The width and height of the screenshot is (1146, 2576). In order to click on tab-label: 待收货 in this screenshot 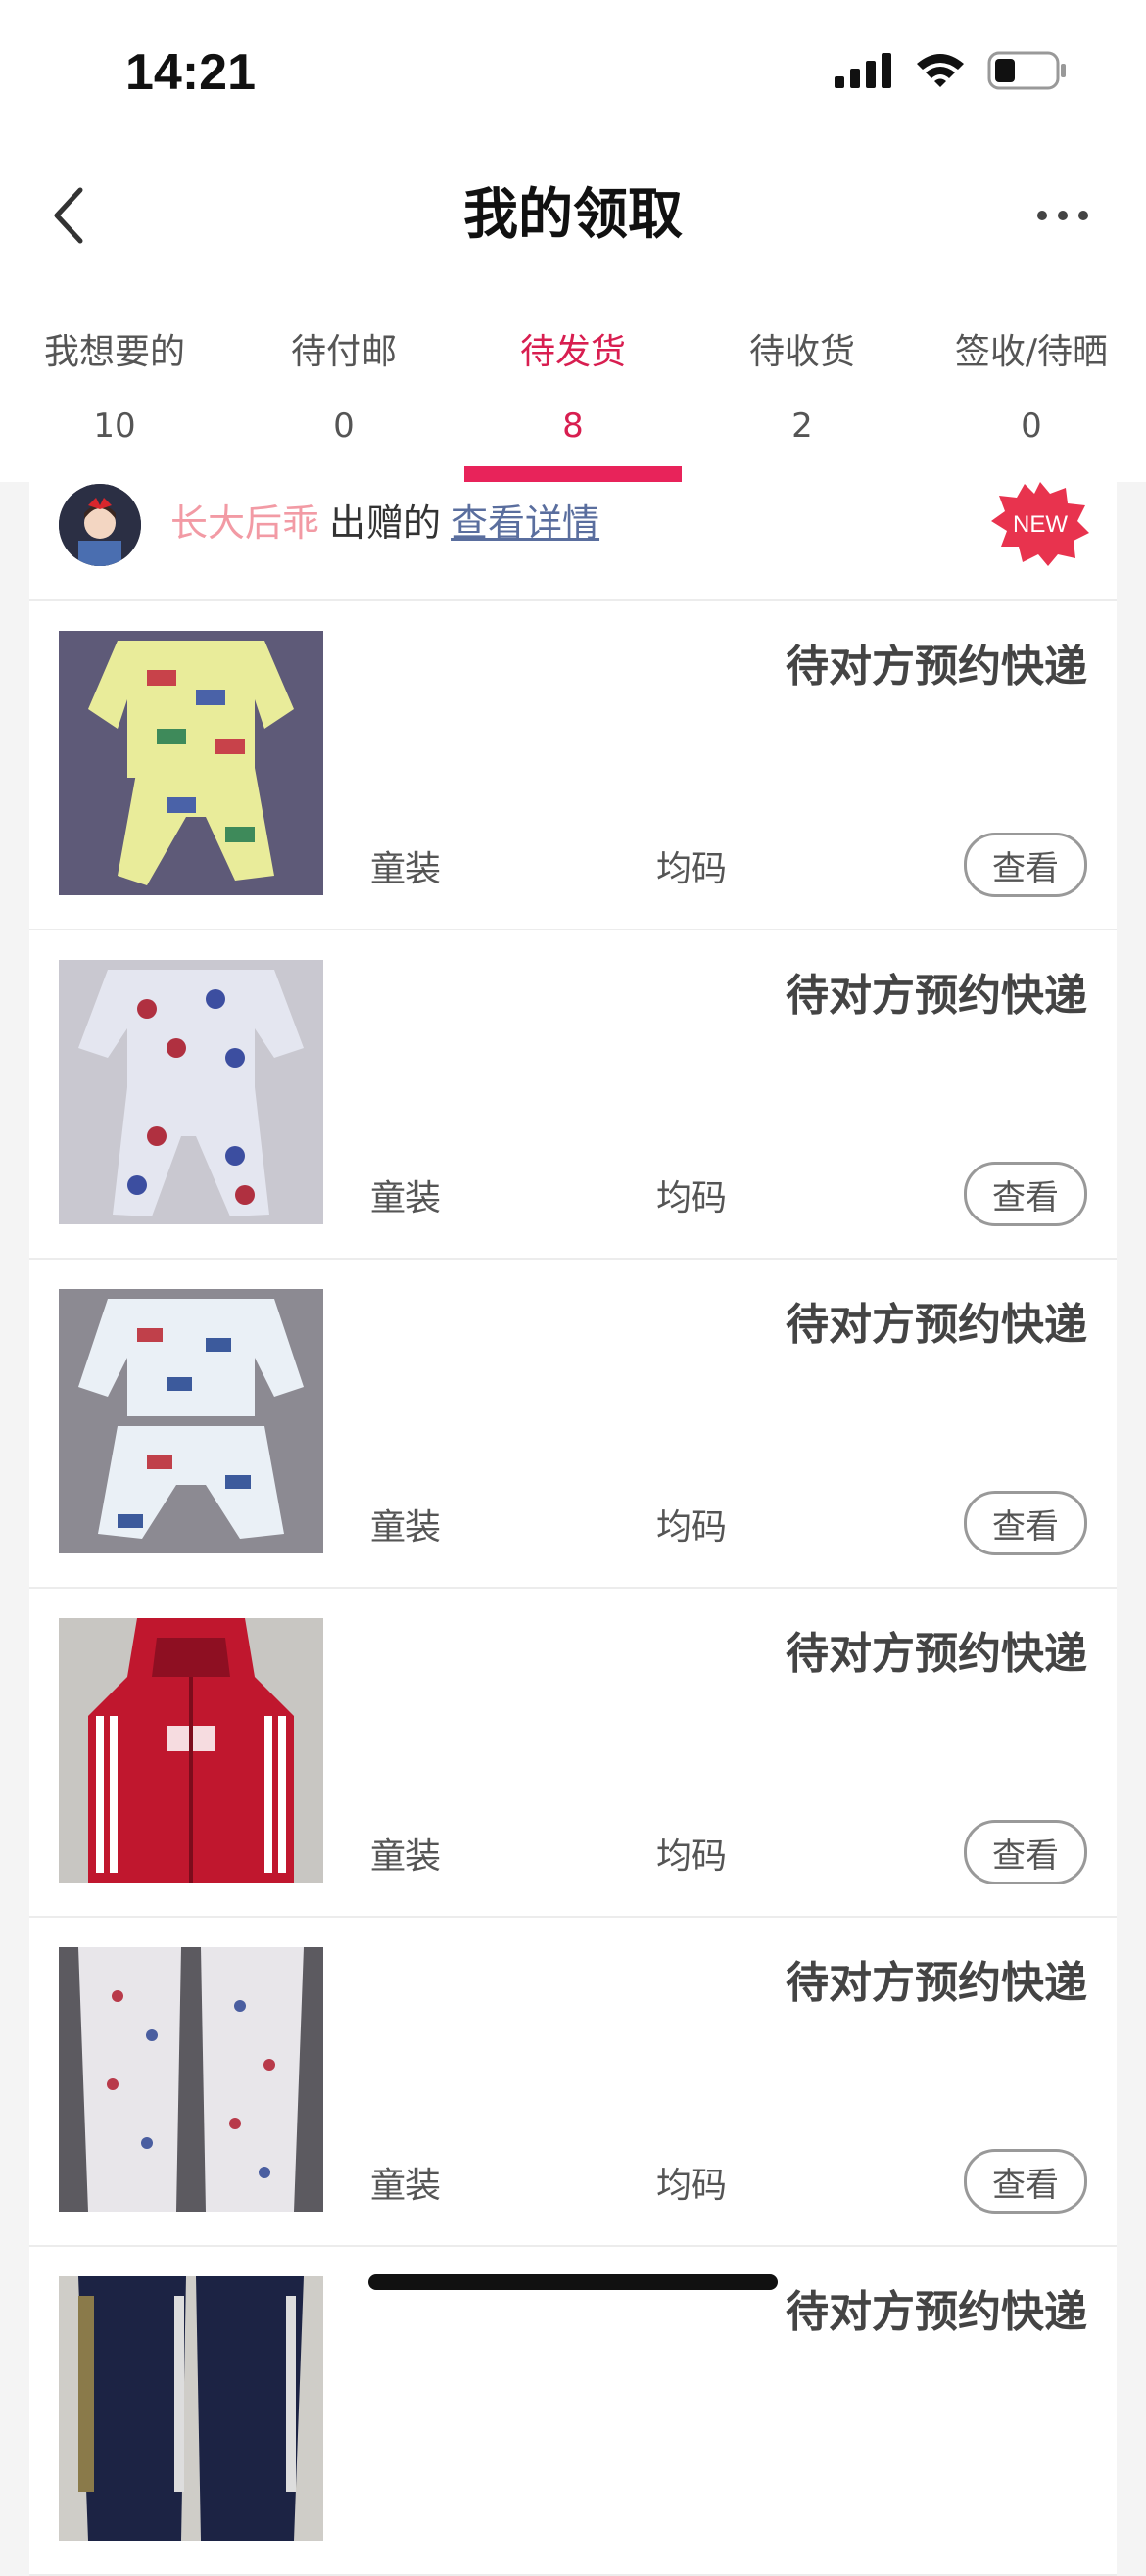, I will do `click(801, 352)`.